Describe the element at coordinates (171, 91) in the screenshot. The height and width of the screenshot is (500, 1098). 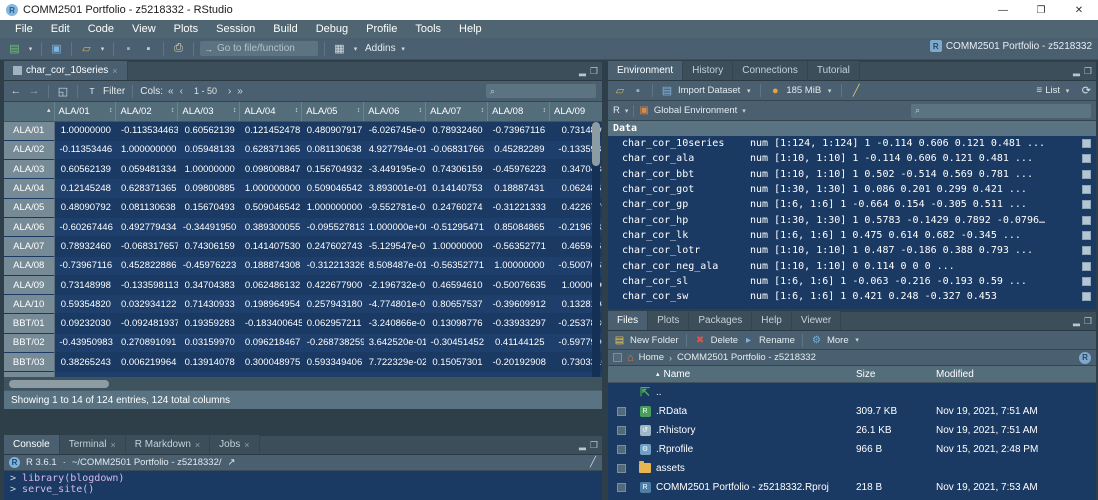
I see `first-page-icon: «` at that location.